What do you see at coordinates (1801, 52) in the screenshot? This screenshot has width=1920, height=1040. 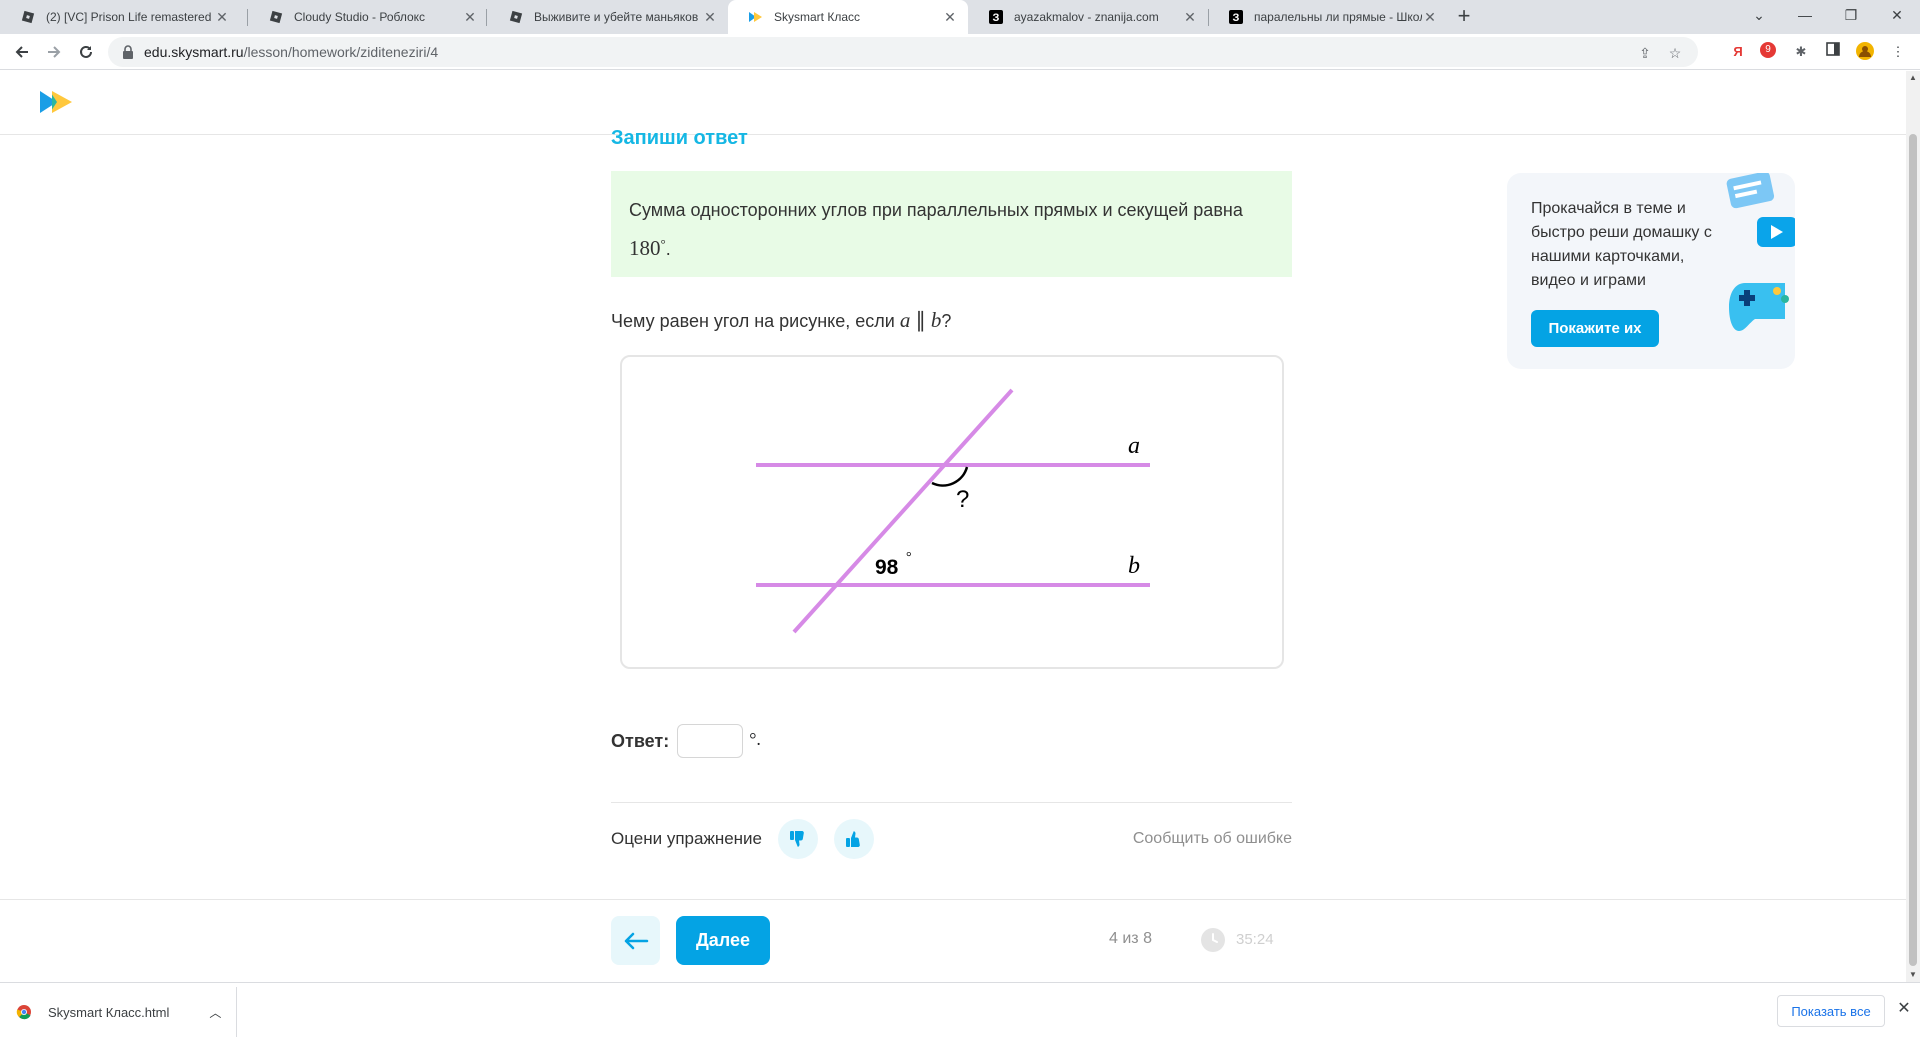 I see `extensions-puzzle-icon: ✱` at bounding box center [1801, 52].